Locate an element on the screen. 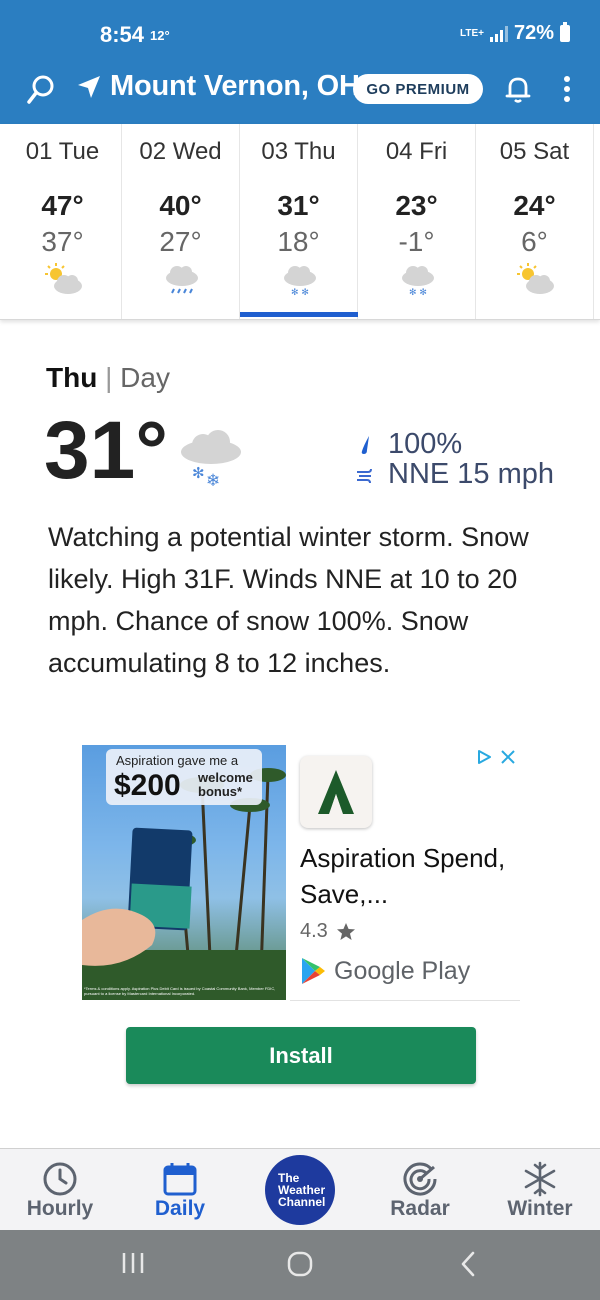 The image size is (600, 1300). twc-logo-line: Channel is located at coordinates (302, 1202).